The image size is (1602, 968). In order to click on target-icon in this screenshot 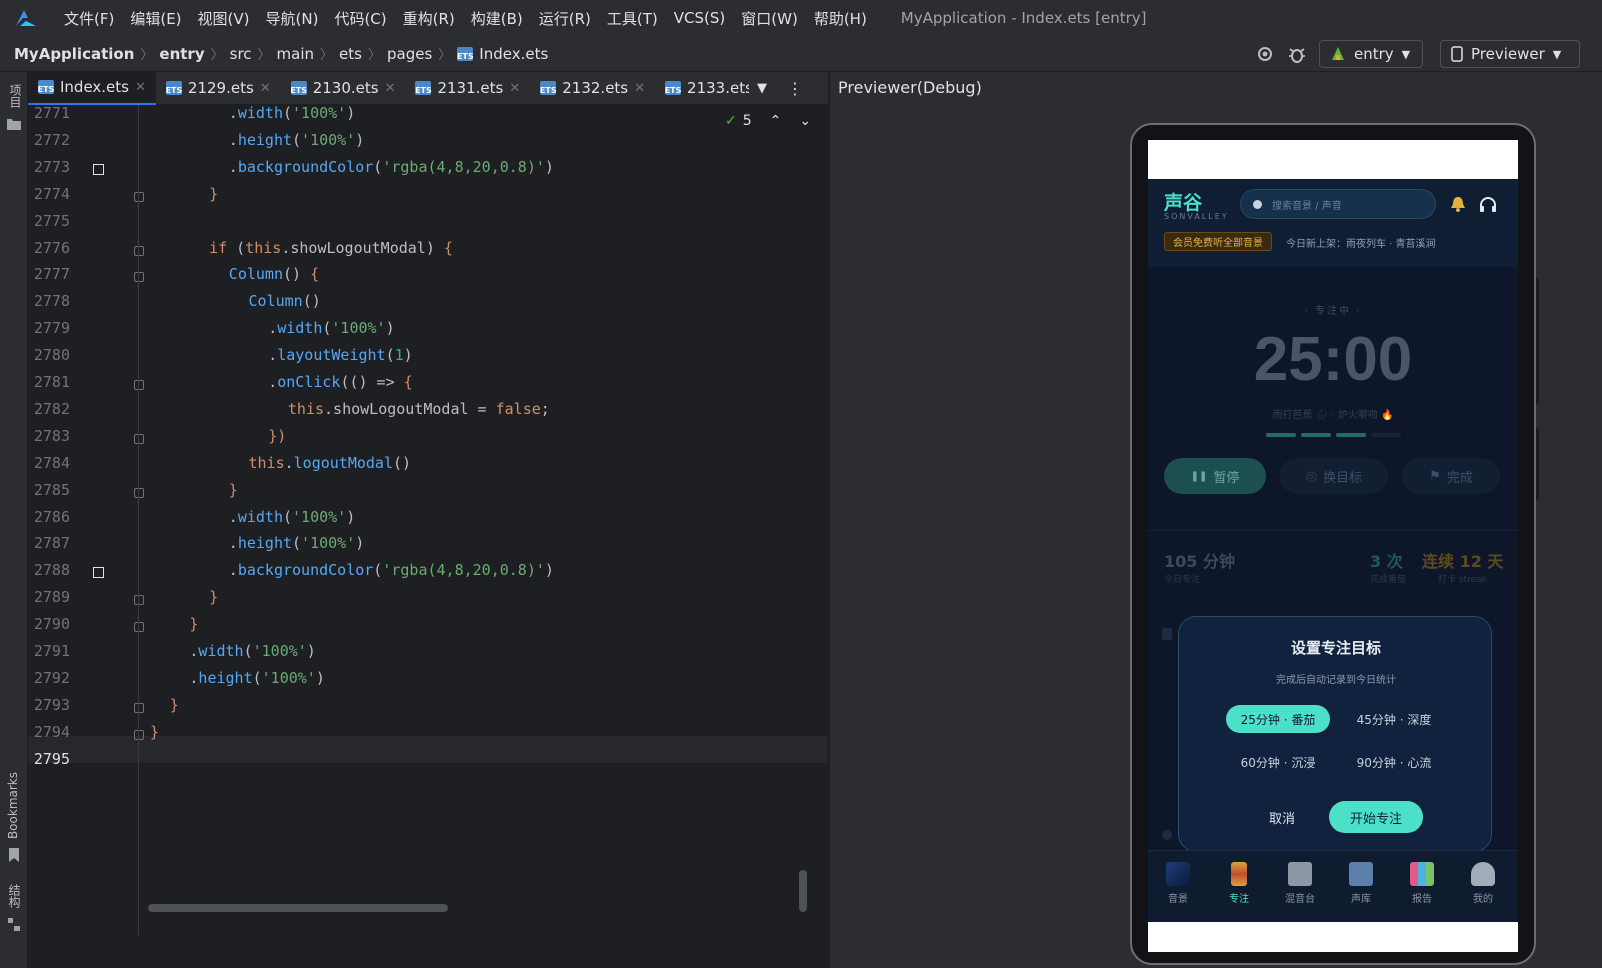, I will do `click(1265, 54)`.